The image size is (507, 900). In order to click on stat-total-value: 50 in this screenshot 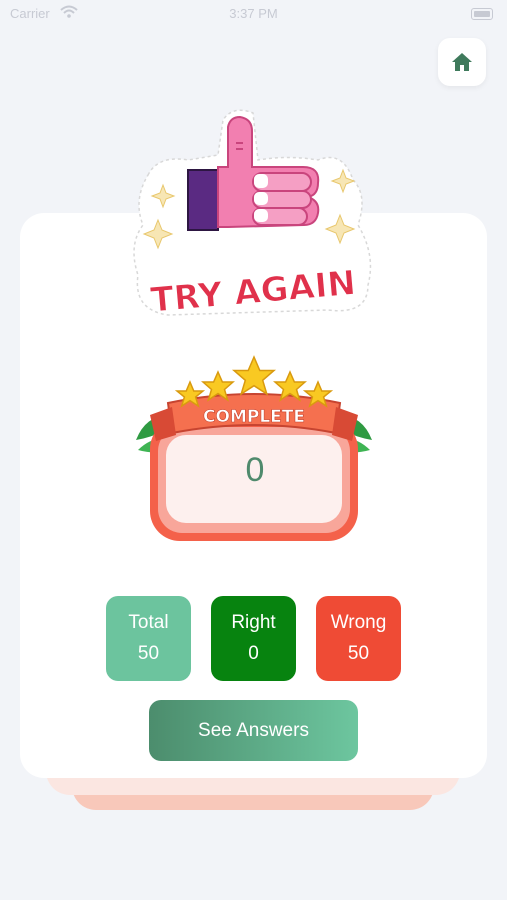, I will do `click(148, 653)`.